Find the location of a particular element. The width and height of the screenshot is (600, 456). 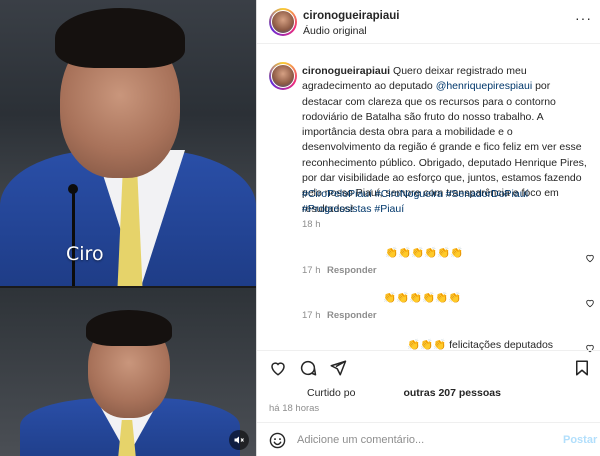

caption-mention-link: @henriquepirespiaui is located at coordinates (484, 86).